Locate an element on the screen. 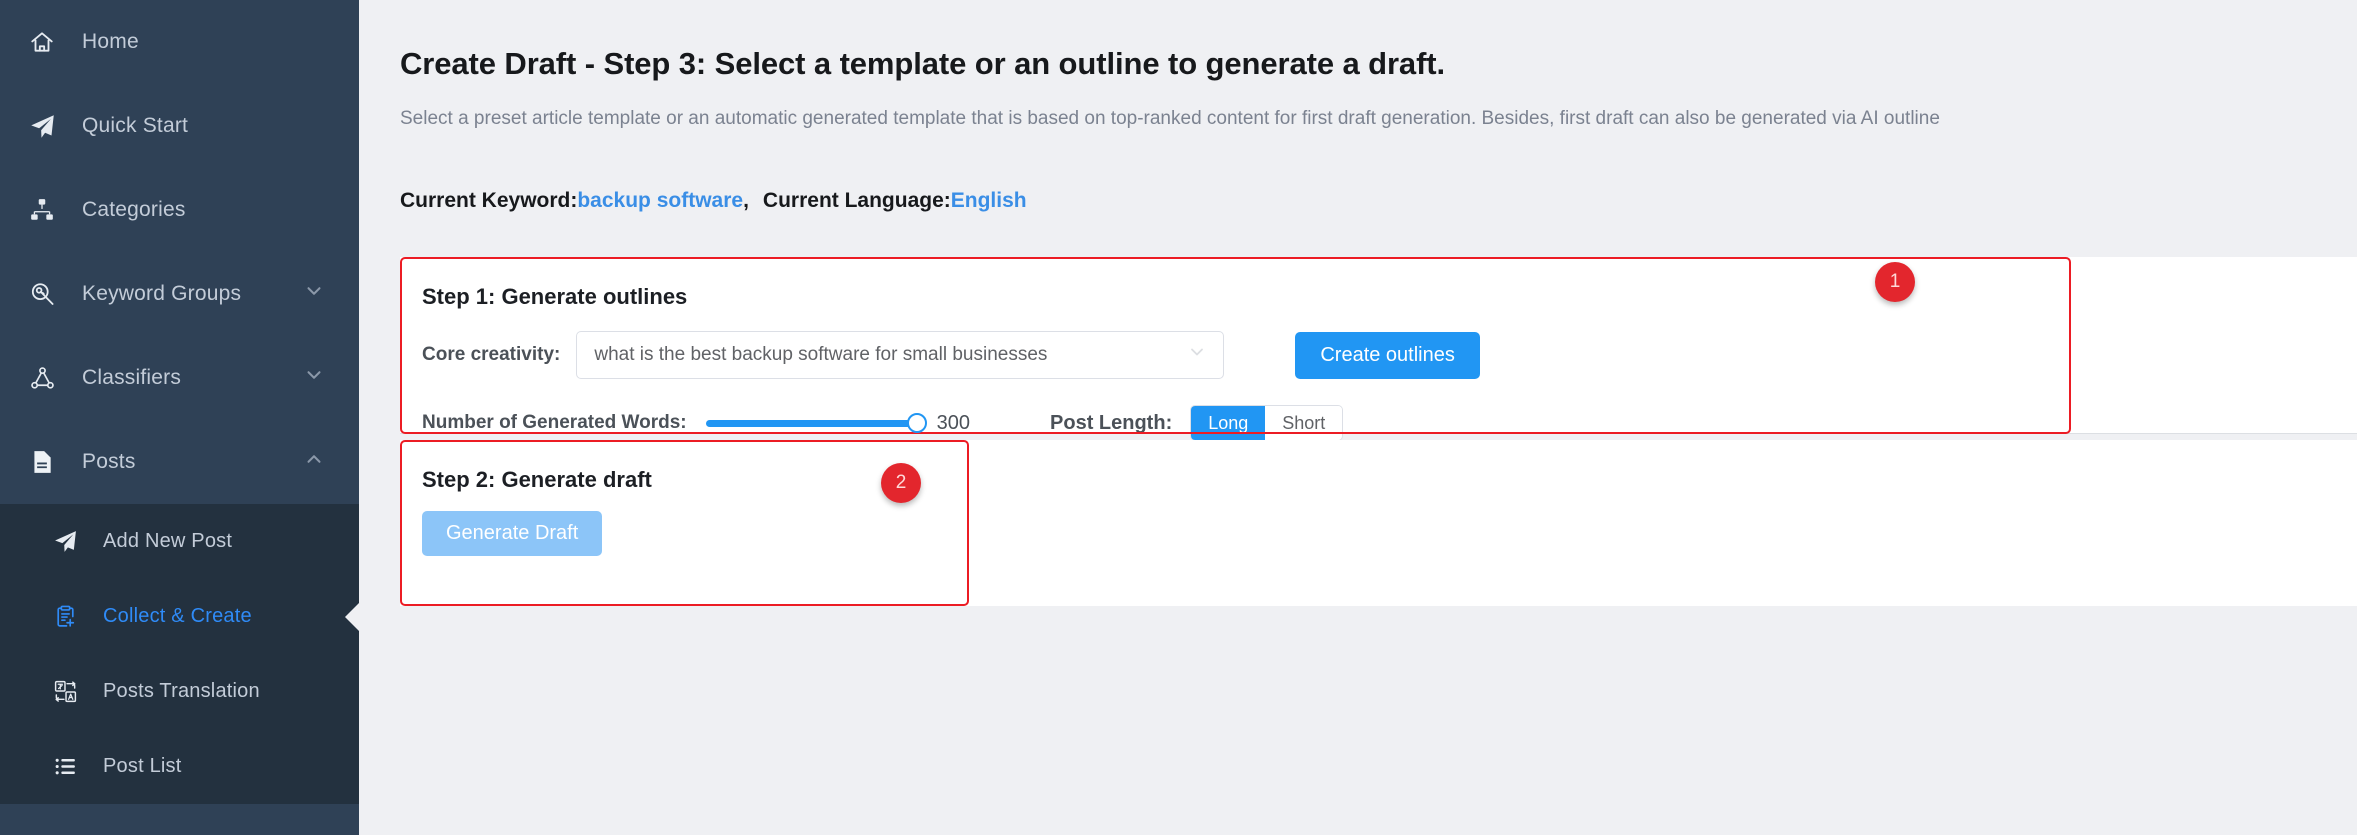 The height and width of the screenshot is (835, 2357). sidebar-item-label: Add New Post is located at coordinates (168, 541).